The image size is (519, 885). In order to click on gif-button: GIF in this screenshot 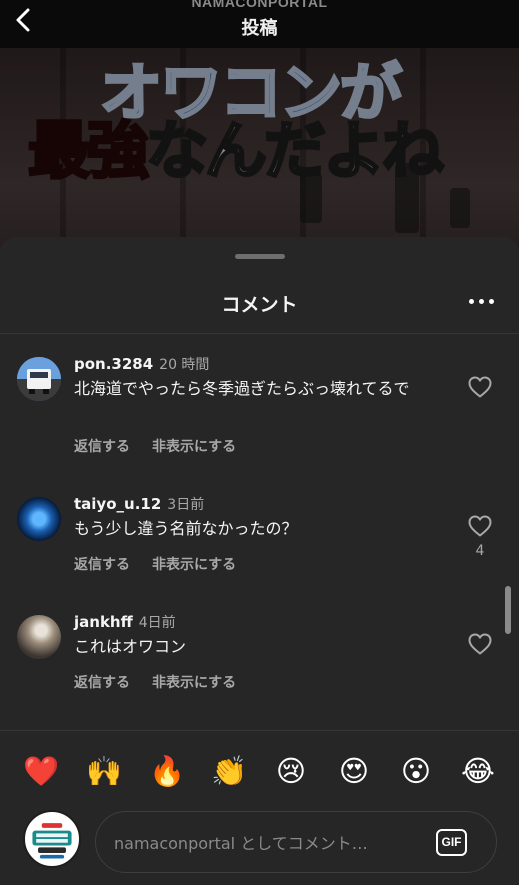, I will do `click(451, 842)`.